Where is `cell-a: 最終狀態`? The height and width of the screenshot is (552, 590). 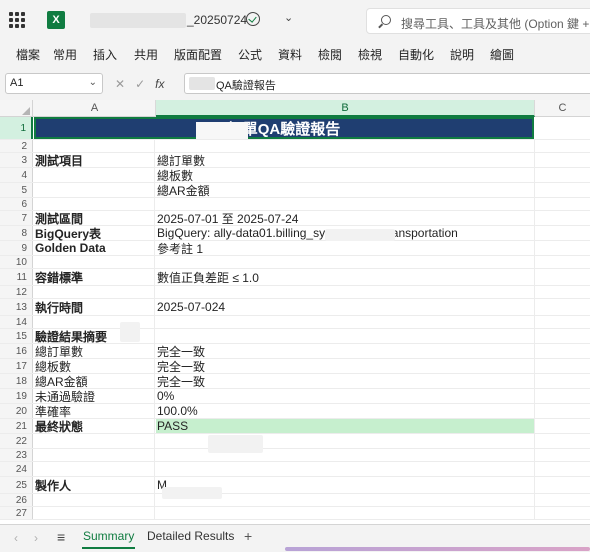
cell-a: 最終狀態 is located at coordinates (94, 426).